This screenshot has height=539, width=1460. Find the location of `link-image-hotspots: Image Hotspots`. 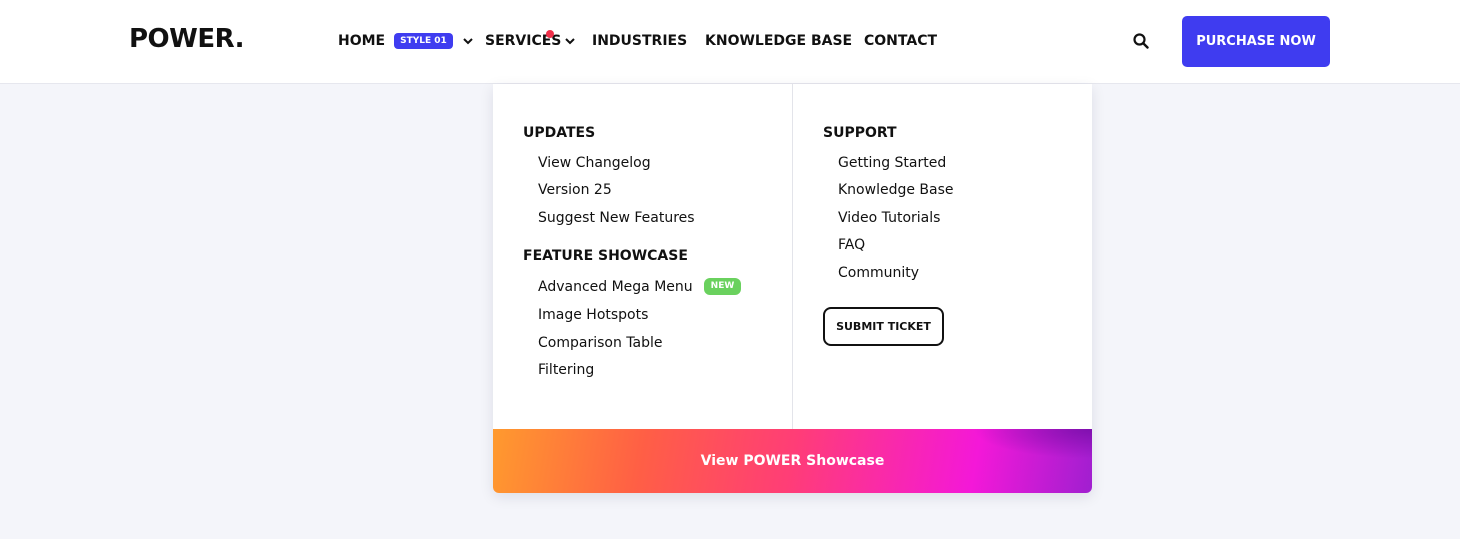

link-image-hotspots: Image Hotspots is located at coordinates (593, 315).